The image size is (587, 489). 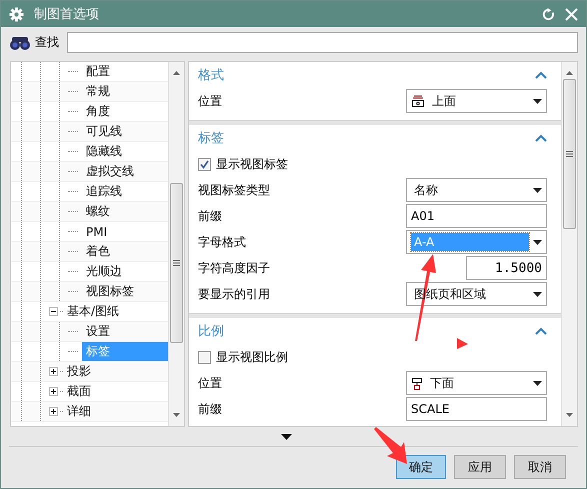 I want to click on input-field: SCALE, so click(x=476, y=409).